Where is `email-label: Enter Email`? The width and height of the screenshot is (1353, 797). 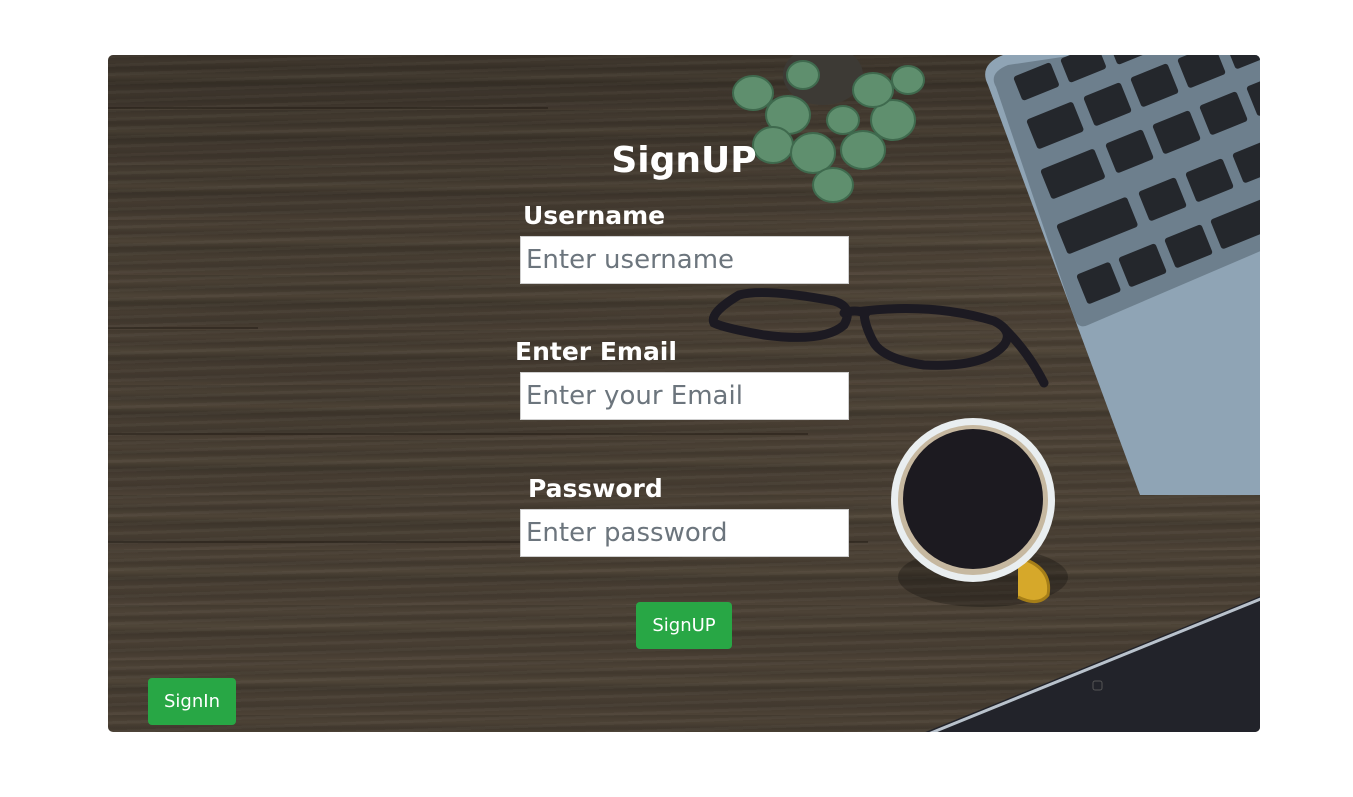 email-label: Enter Email is located at coordinates (596, 351).